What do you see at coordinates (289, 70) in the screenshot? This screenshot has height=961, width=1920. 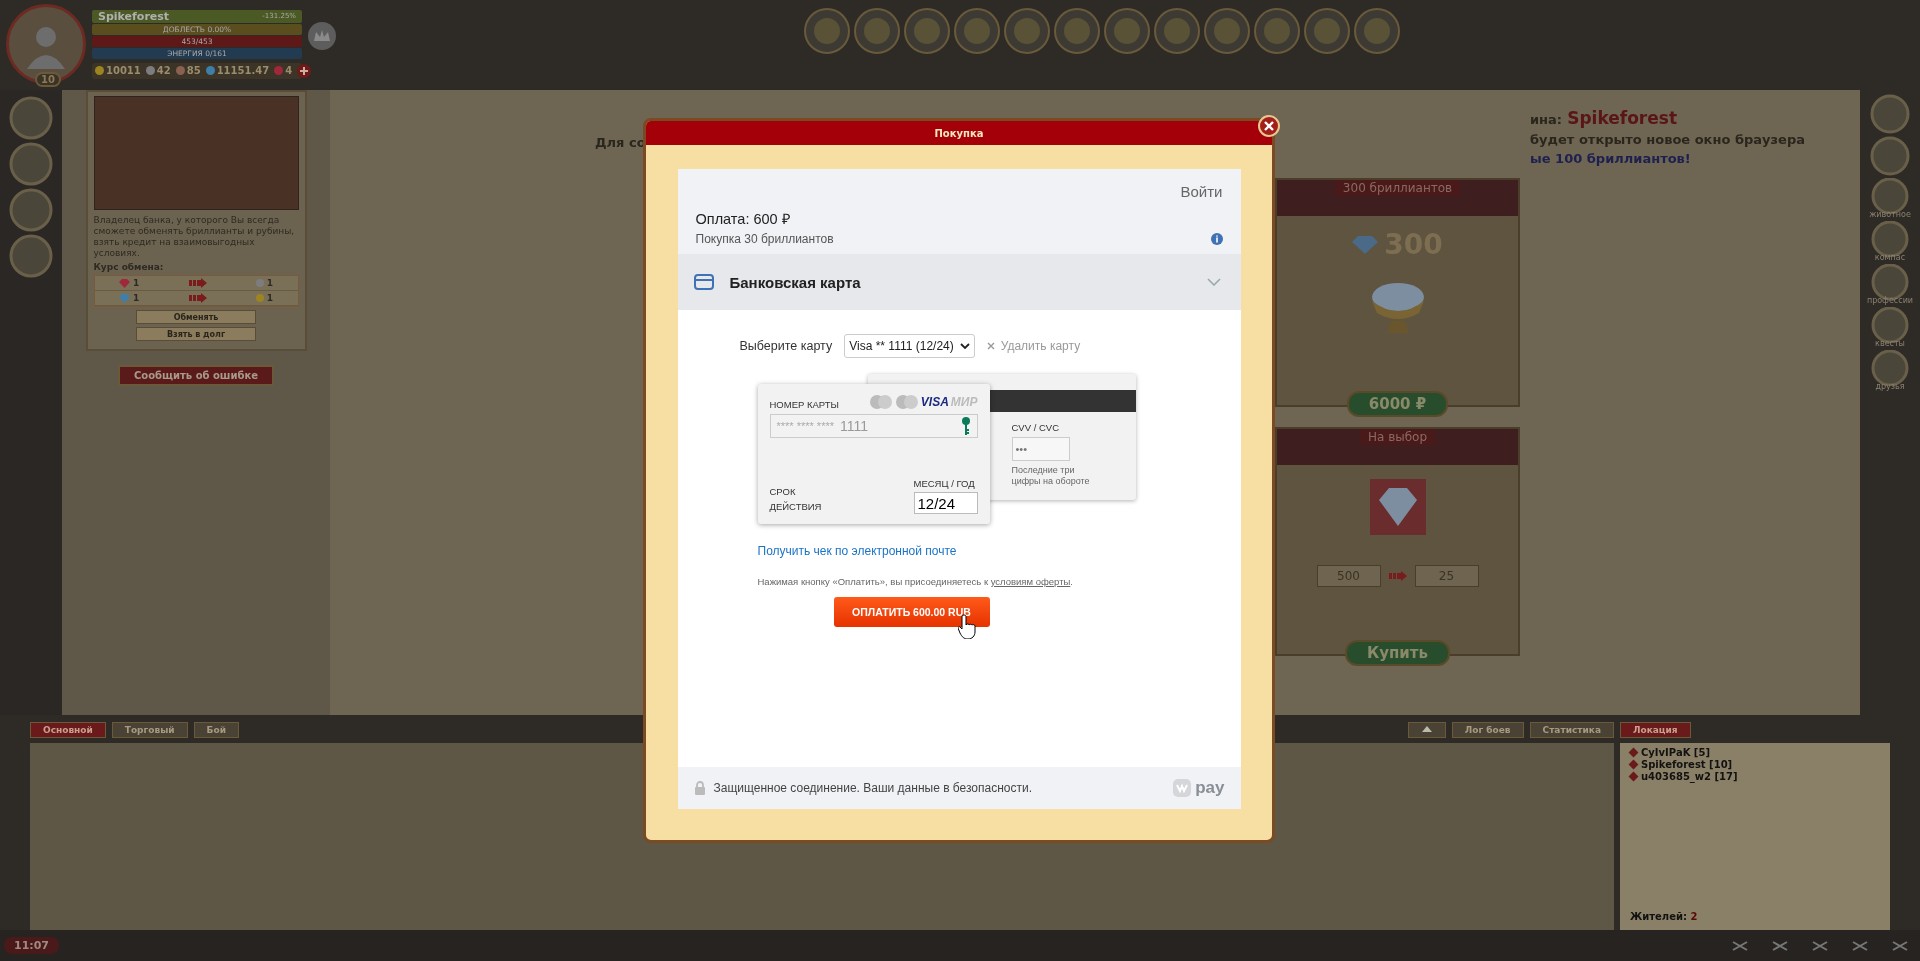 I see `currency-value: 4` at bounding box center [289, 70].